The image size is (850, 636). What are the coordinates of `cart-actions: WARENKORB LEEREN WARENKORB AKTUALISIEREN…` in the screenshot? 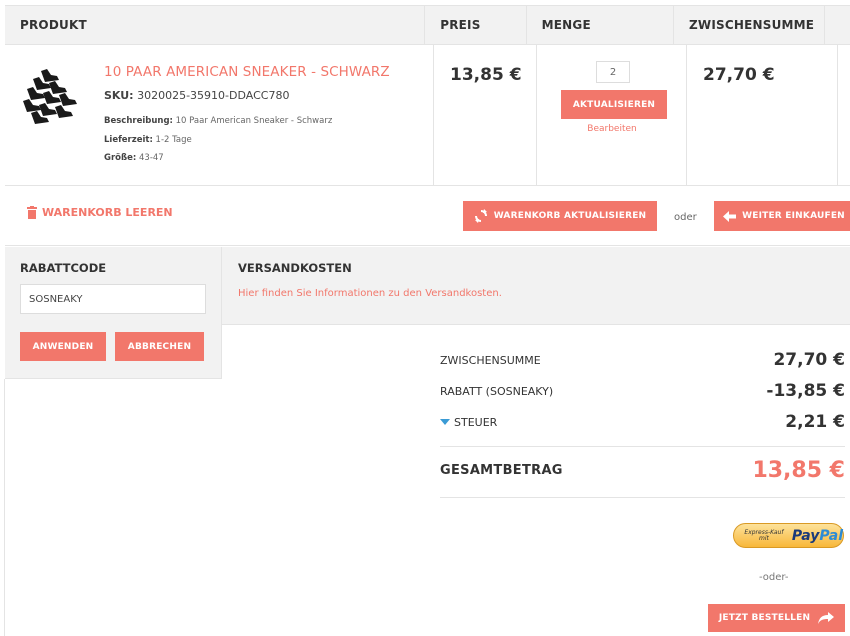 It's located at (427, 216).